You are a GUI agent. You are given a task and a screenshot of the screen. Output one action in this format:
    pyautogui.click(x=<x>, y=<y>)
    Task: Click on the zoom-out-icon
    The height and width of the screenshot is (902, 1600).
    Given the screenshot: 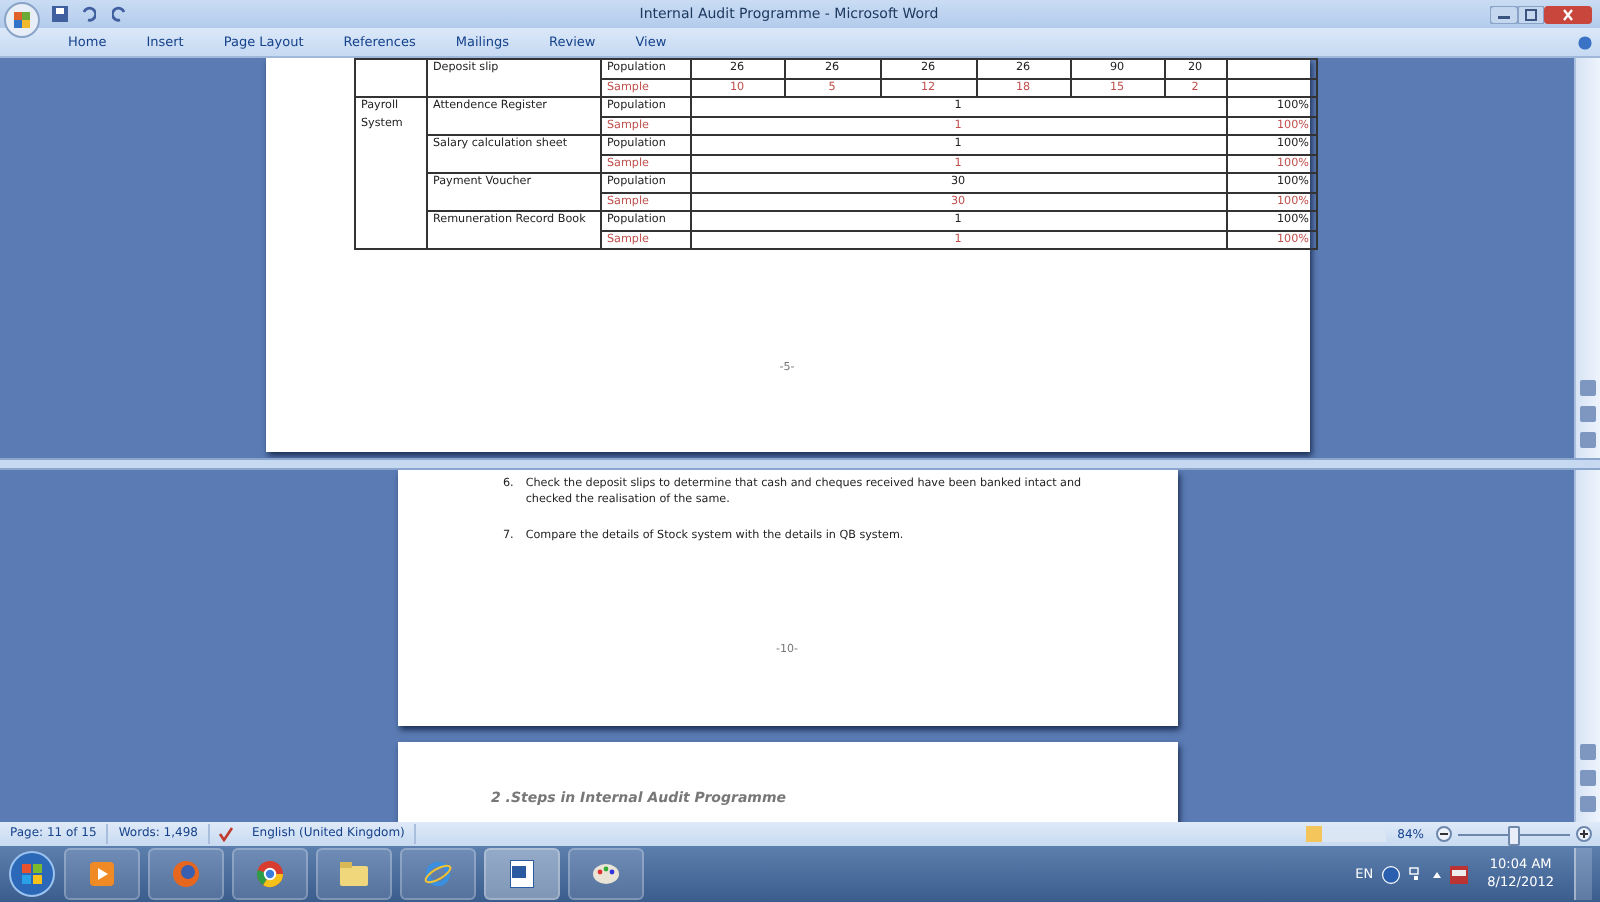 What is the action you would take?
    pyautogui.click(x=1444, y=834)
    